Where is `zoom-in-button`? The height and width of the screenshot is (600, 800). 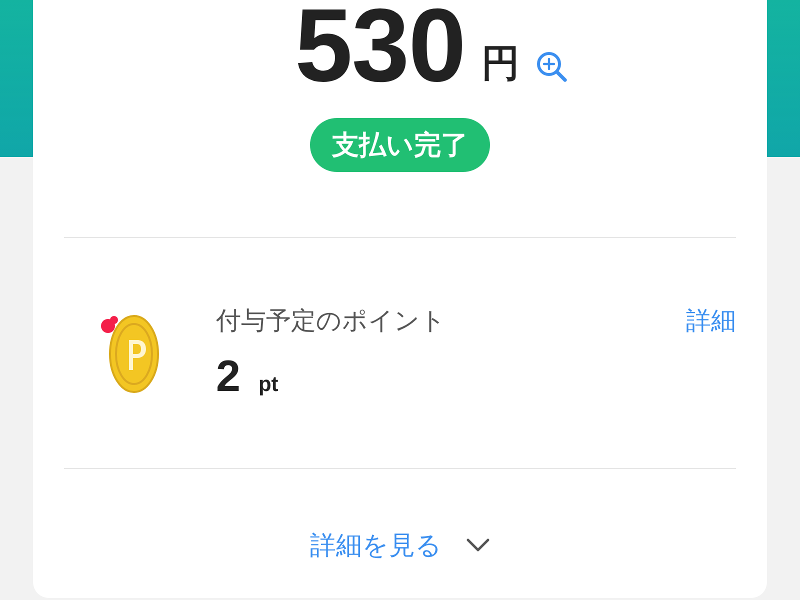
zoom-in-button is located at coordinates (552, 67).